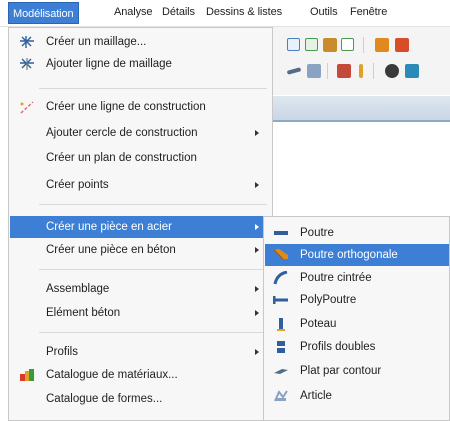 This screenshot has height=421, width=450. I want to click on submenu-item-label: Poutre cintrée, so click(336, 278).